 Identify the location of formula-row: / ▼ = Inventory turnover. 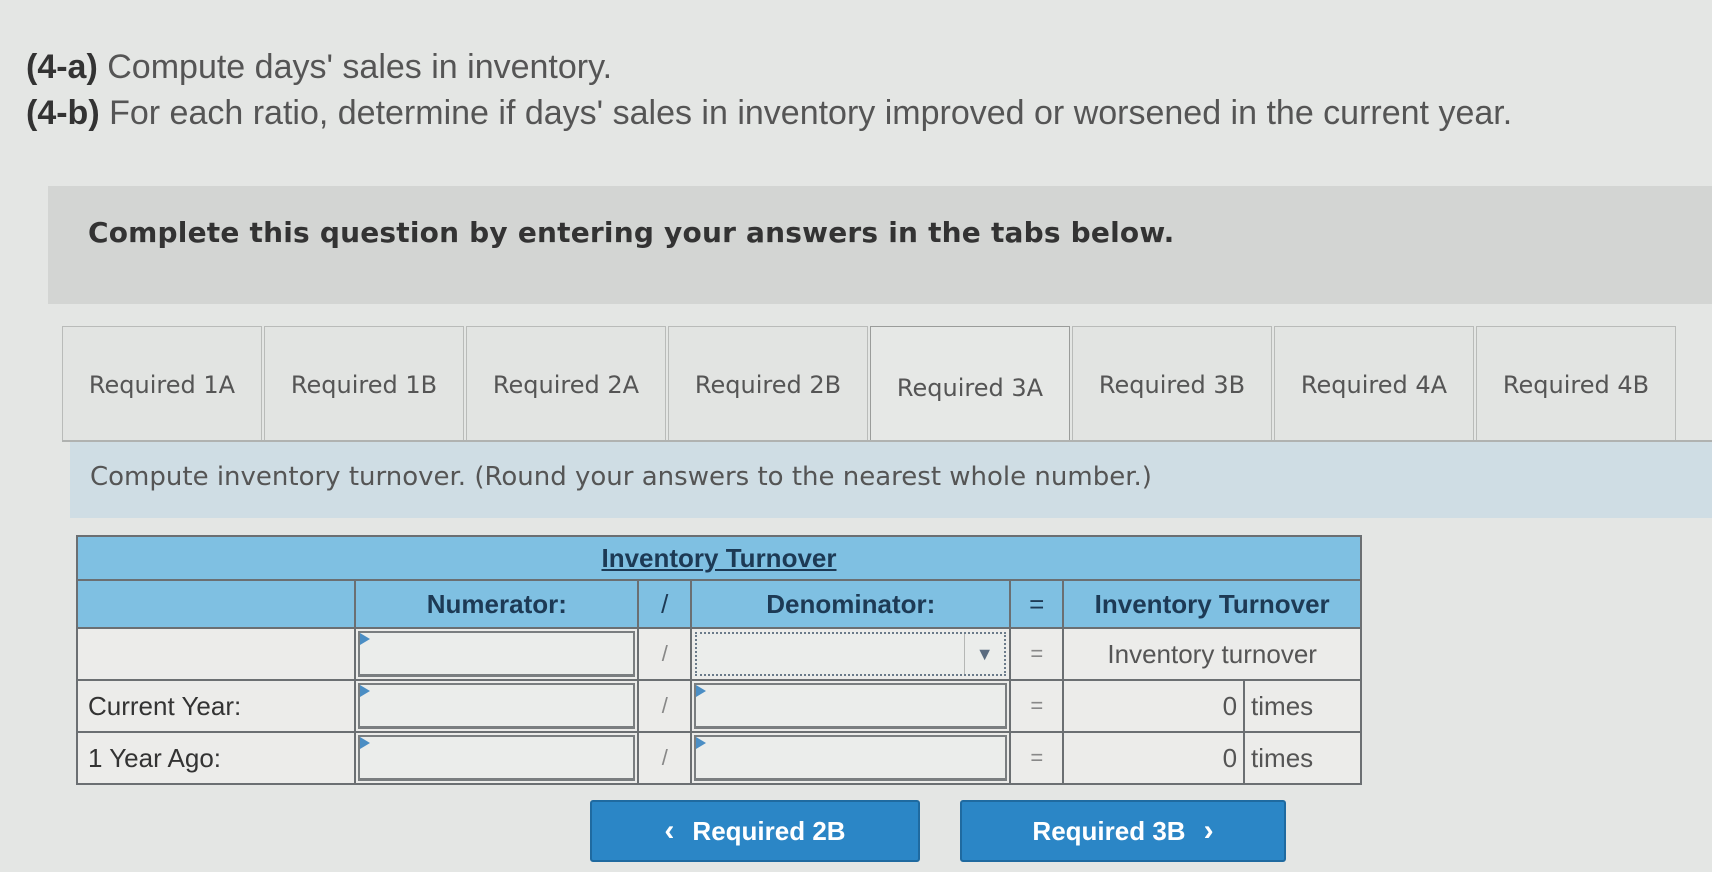
(718, 654).